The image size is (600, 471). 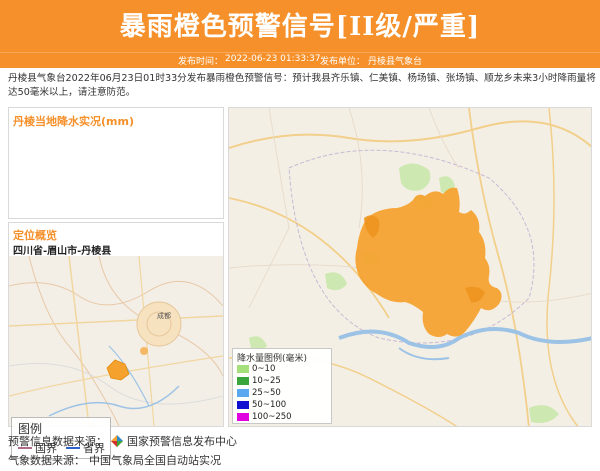 I want to click on rainfall-legend-label: 10~25, so click(x=266, y=381).